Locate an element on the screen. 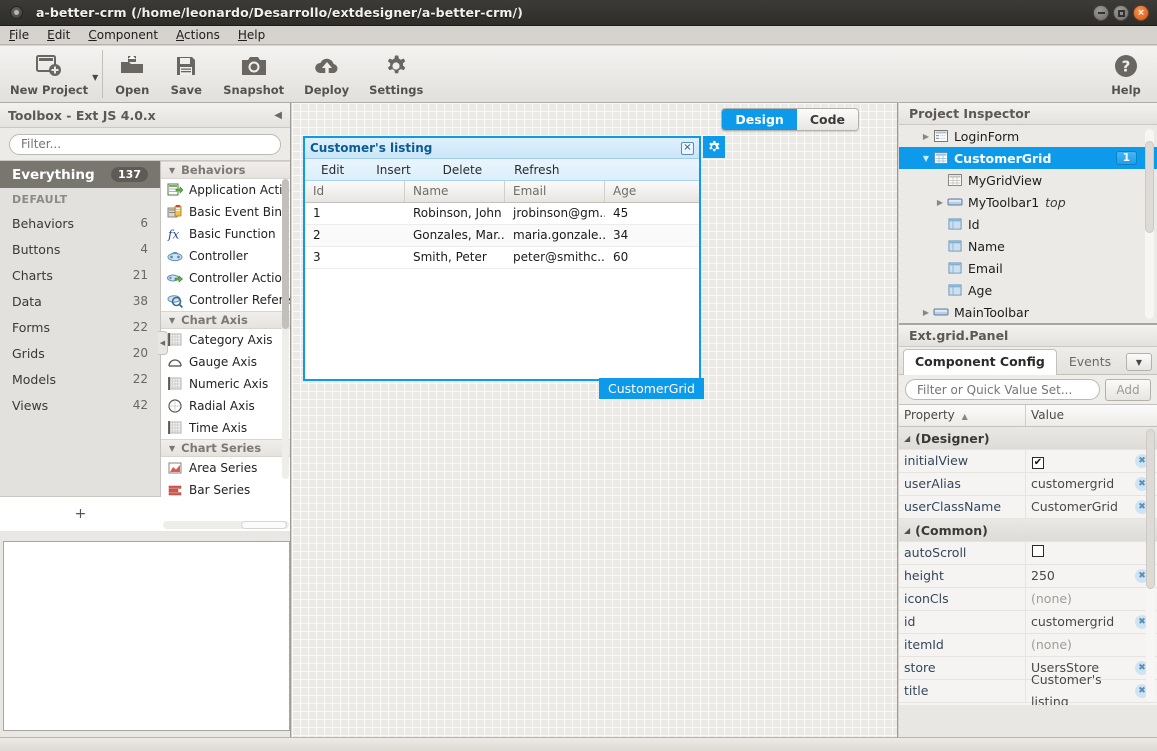 Image resolution: width=1157 pixels, height=751 pixels. category-data: Data 38 is located at coordinates (80, 301).